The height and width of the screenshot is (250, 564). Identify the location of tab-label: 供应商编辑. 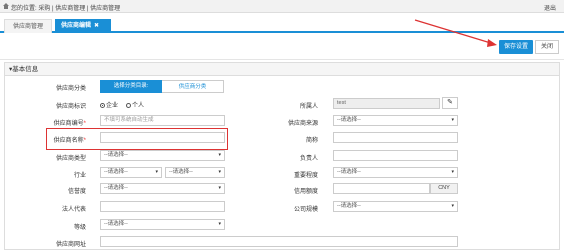
(76, 26).